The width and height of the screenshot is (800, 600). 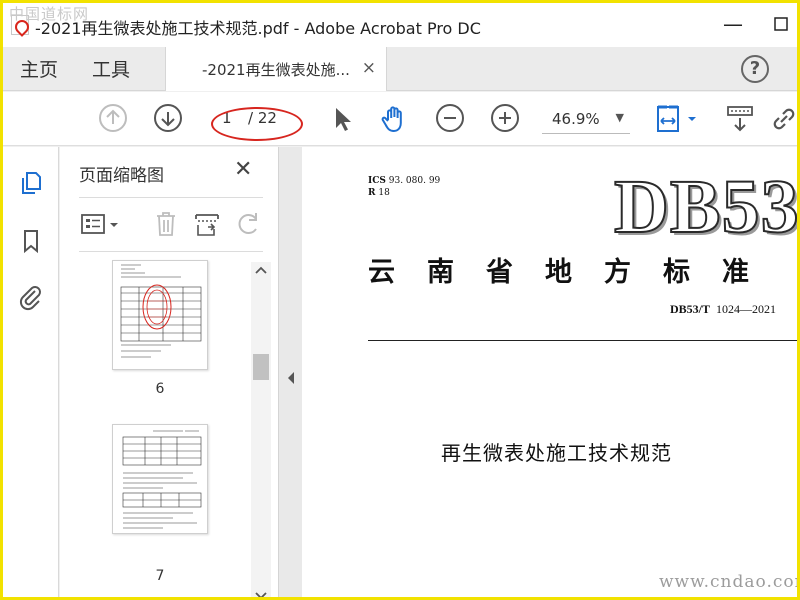 I want to click on standard-number: DB53/T 1024—2021, so click(x=723, y=309).